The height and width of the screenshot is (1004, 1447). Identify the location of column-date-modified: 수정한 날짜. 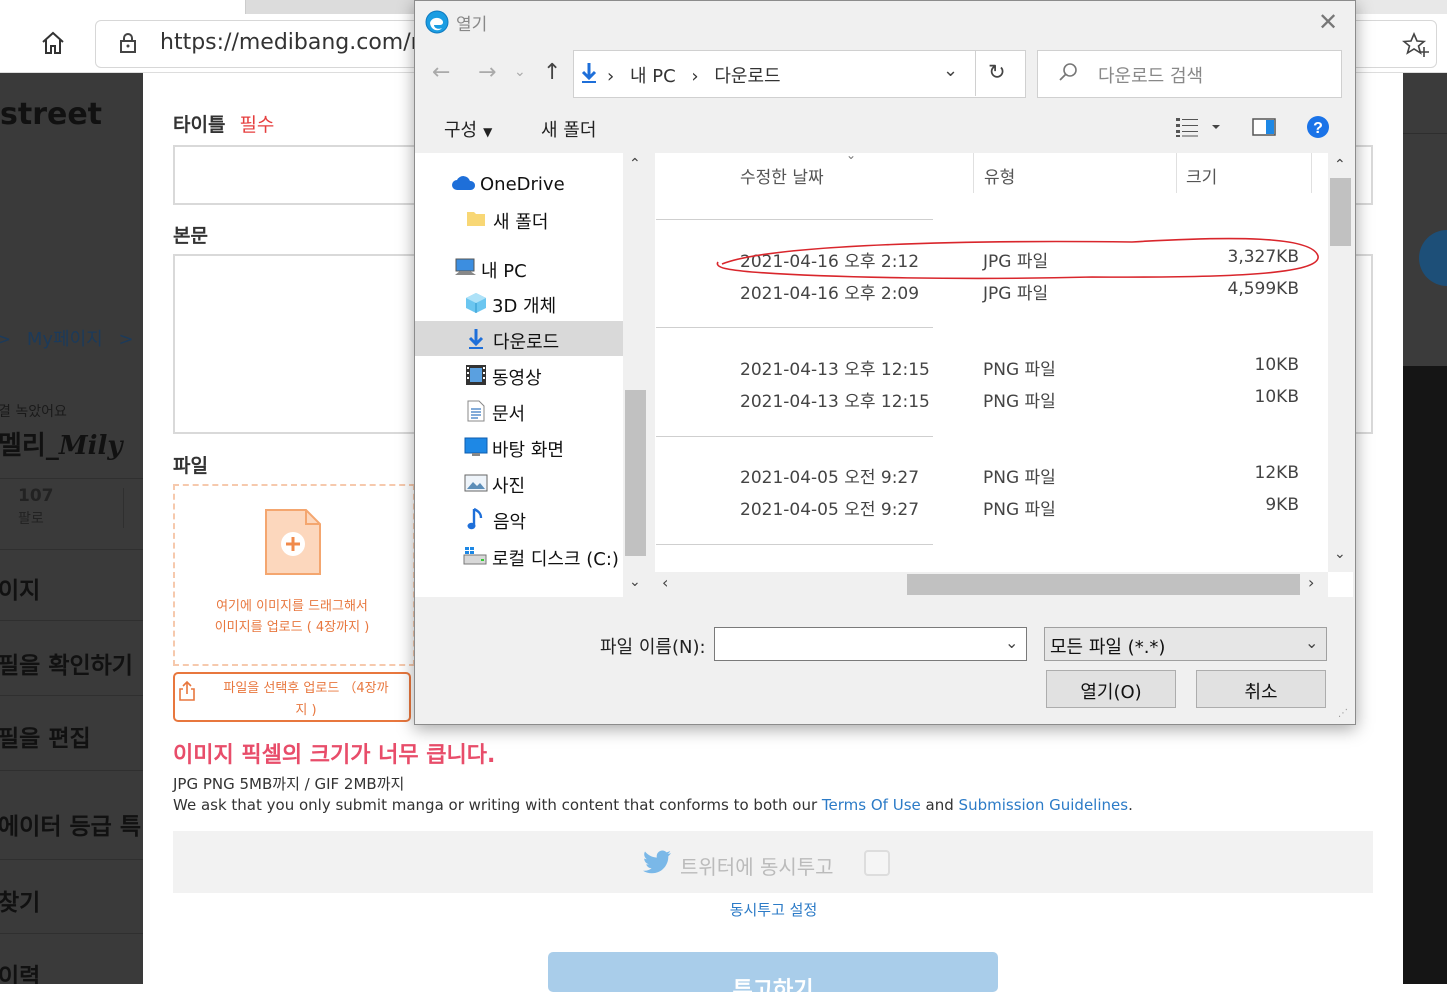
(782, 175).